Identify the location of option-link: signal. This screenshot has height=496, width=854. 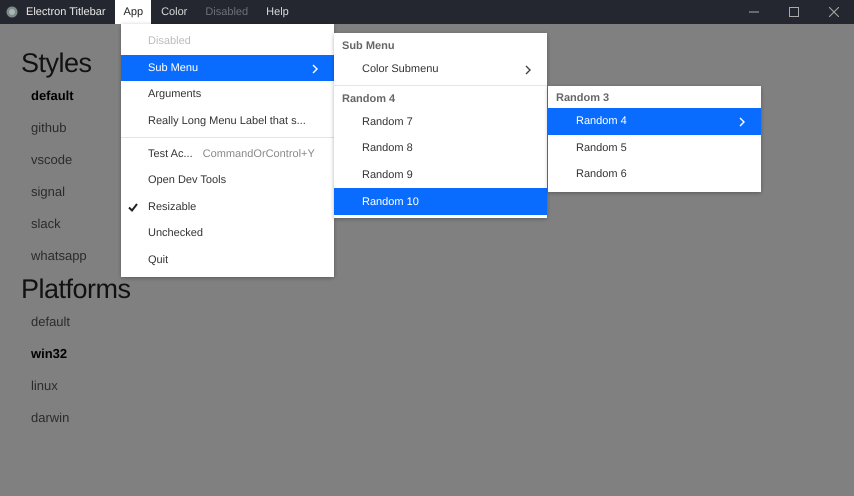
(43, 192).